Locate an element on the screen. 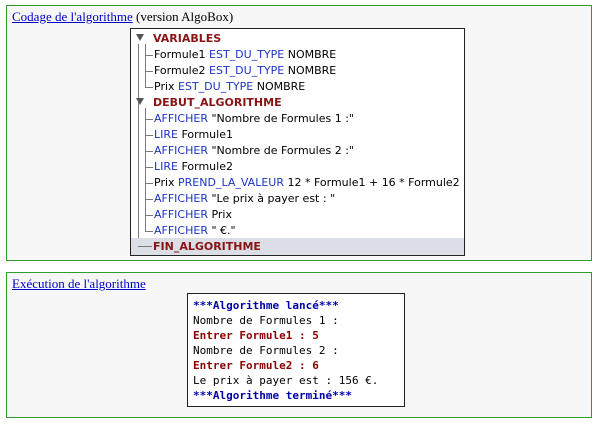 The height and width of the screenshot is (429, 601). instruction-keyword: PREND_LA_VALEUR is located at coordinates (231, 182).